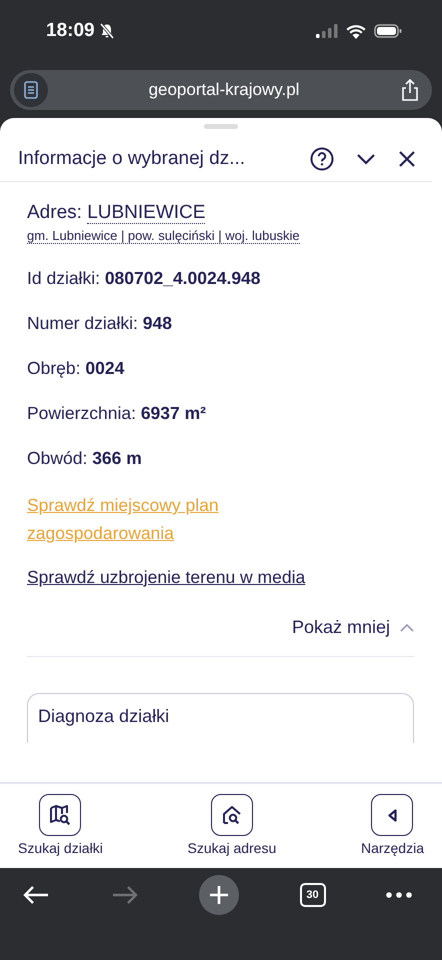  What do you see at coordinates (104, 716) in the screenshot?
I see `card-title: Diagnoza działki` at bounding box center [104, 716].